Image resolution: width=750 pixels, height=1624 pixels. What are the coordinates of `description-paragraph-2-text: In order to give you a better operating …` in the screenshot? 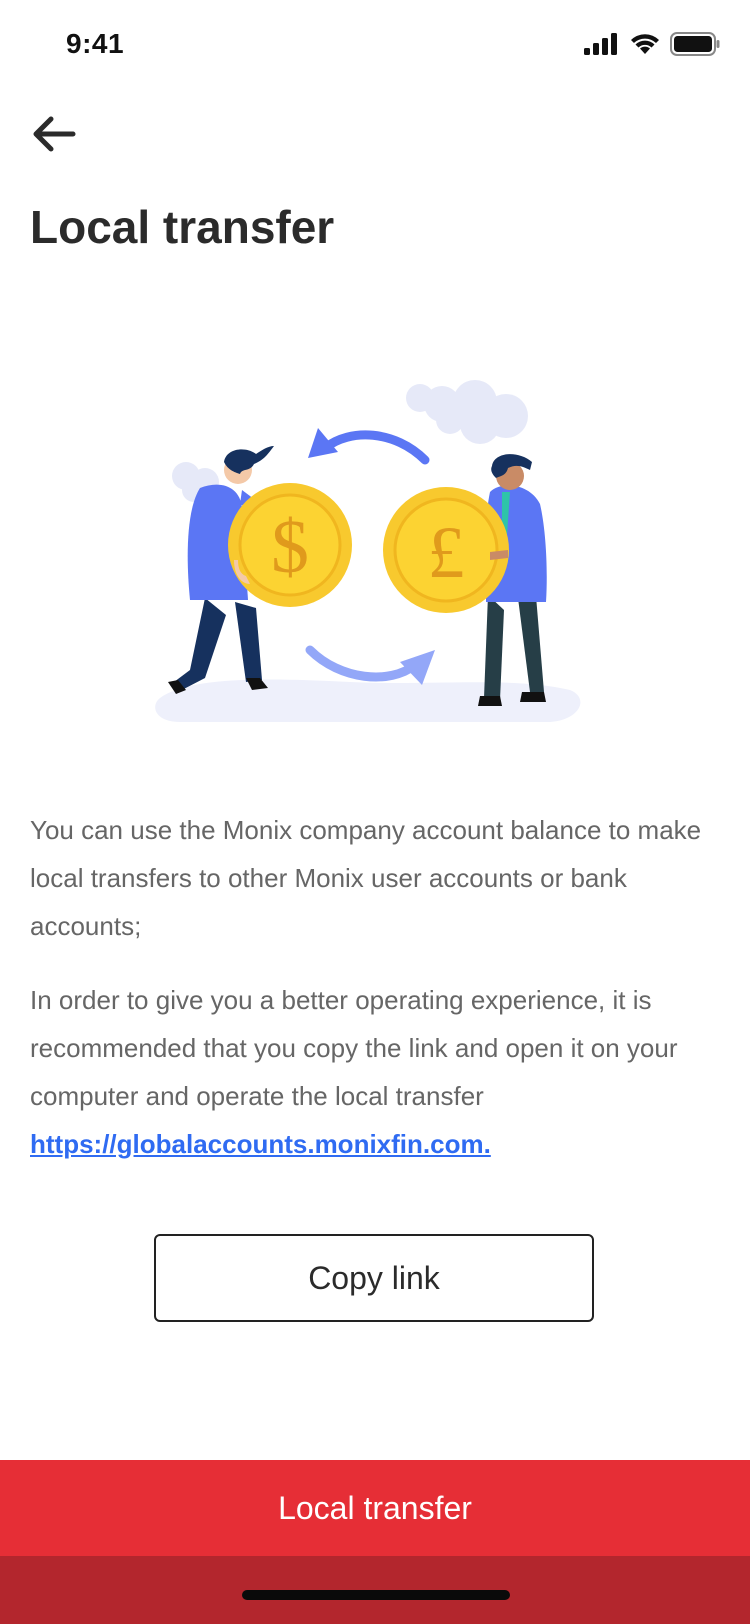 It's located at (354, 1048).